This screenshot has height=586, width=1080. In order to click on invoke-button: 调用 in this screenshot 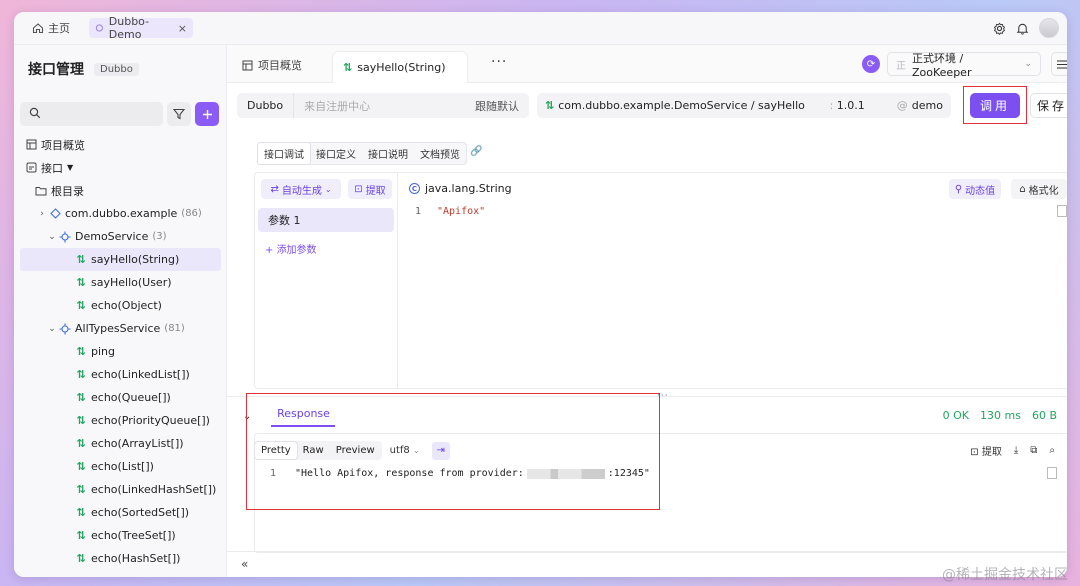, I will do `click(995, 105)`.